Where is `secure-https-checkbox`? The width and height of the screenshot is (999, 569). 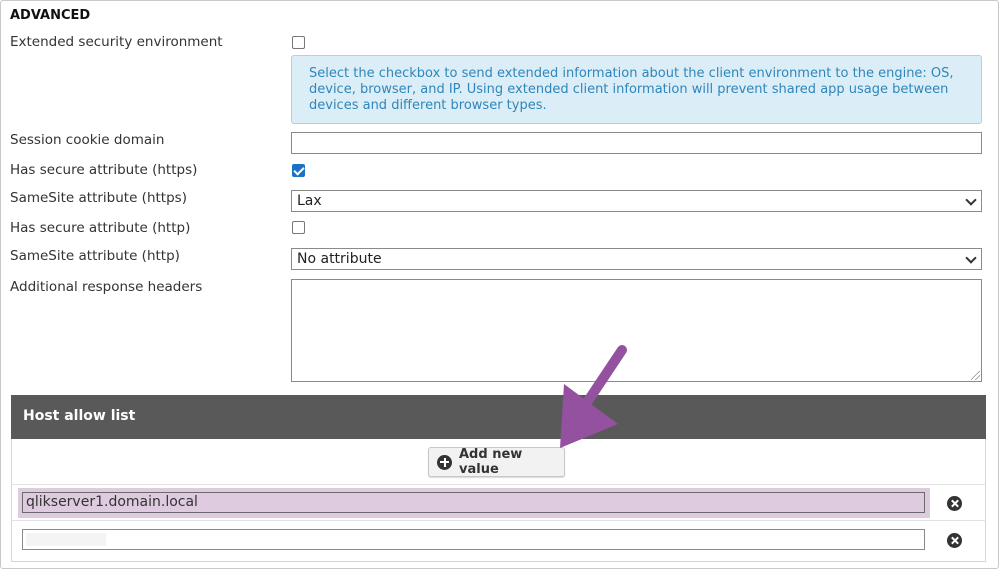 secure-https-checkbox is located at coordinates (298, 170).